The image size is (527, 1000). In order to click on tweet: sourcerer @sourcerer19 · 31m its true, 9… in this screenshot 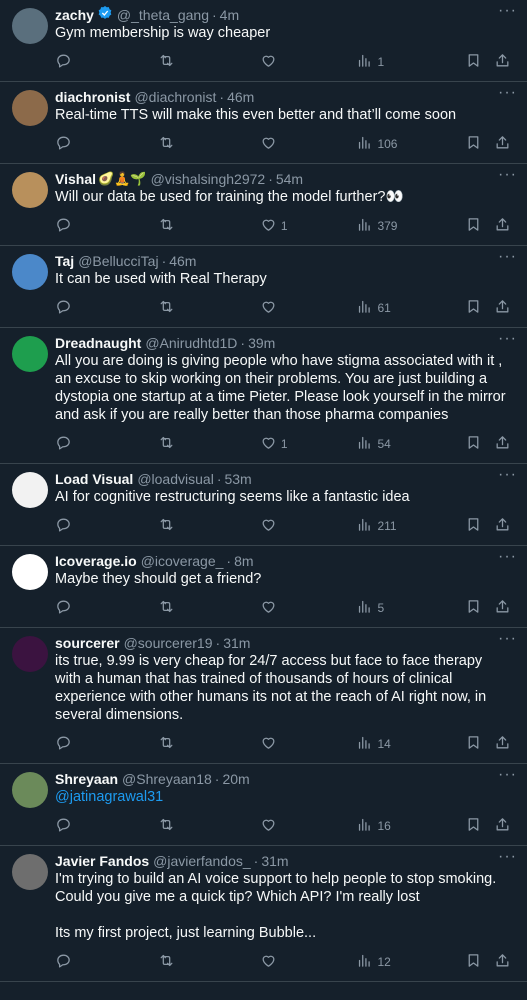, I will do `click(263, 696)`.